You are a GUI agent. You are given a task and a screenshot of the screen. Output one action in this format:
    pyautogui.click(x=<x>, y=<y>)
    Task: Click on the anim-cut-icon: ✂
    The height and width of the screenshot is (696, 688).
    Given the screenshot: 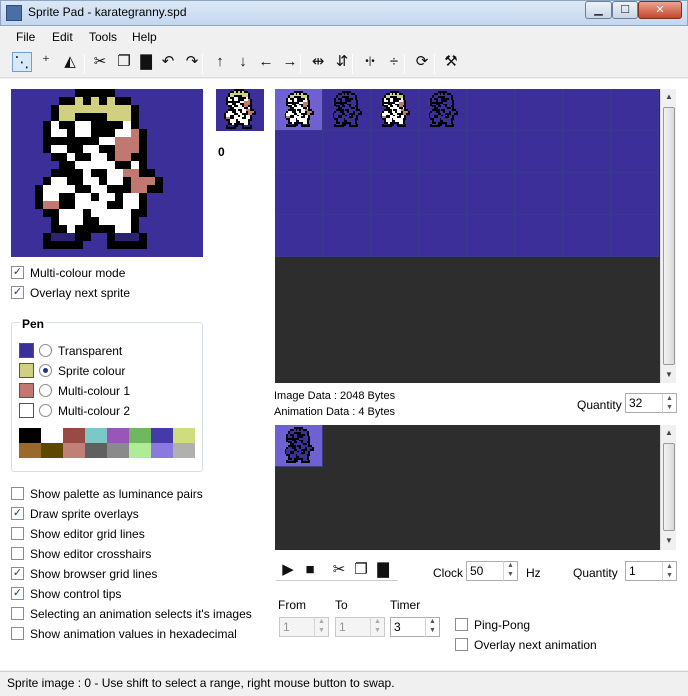 What is the action you would take?
    pyautogui.click(x=339, y=570)
    